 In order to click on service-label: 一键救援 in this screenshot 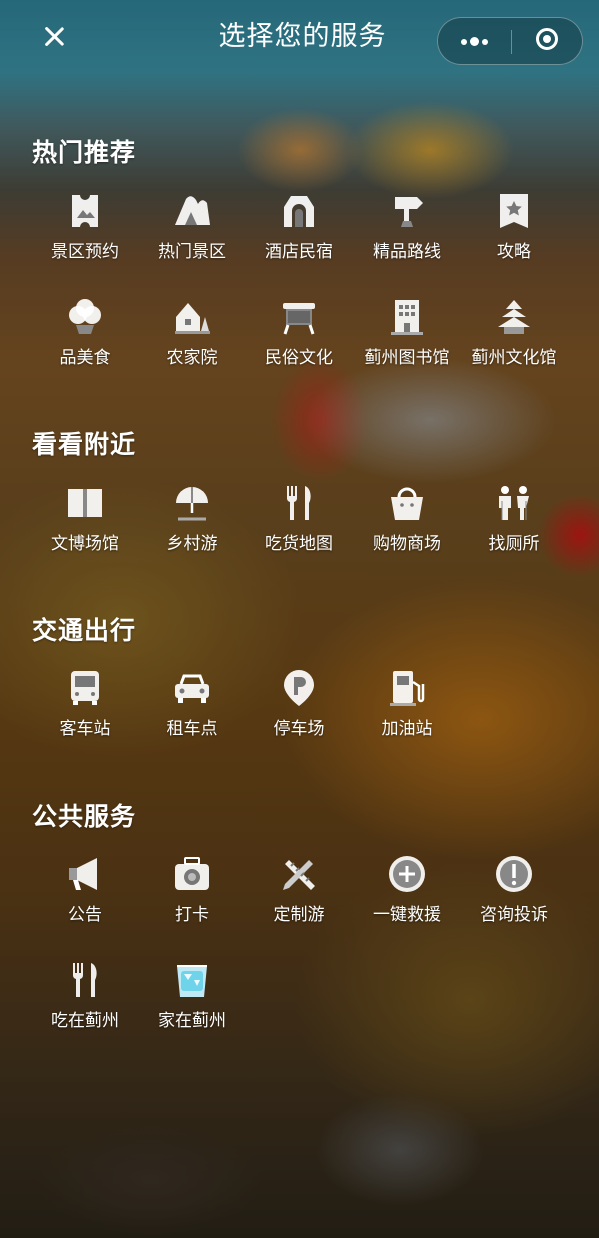, I will do `click(407, 915)`.